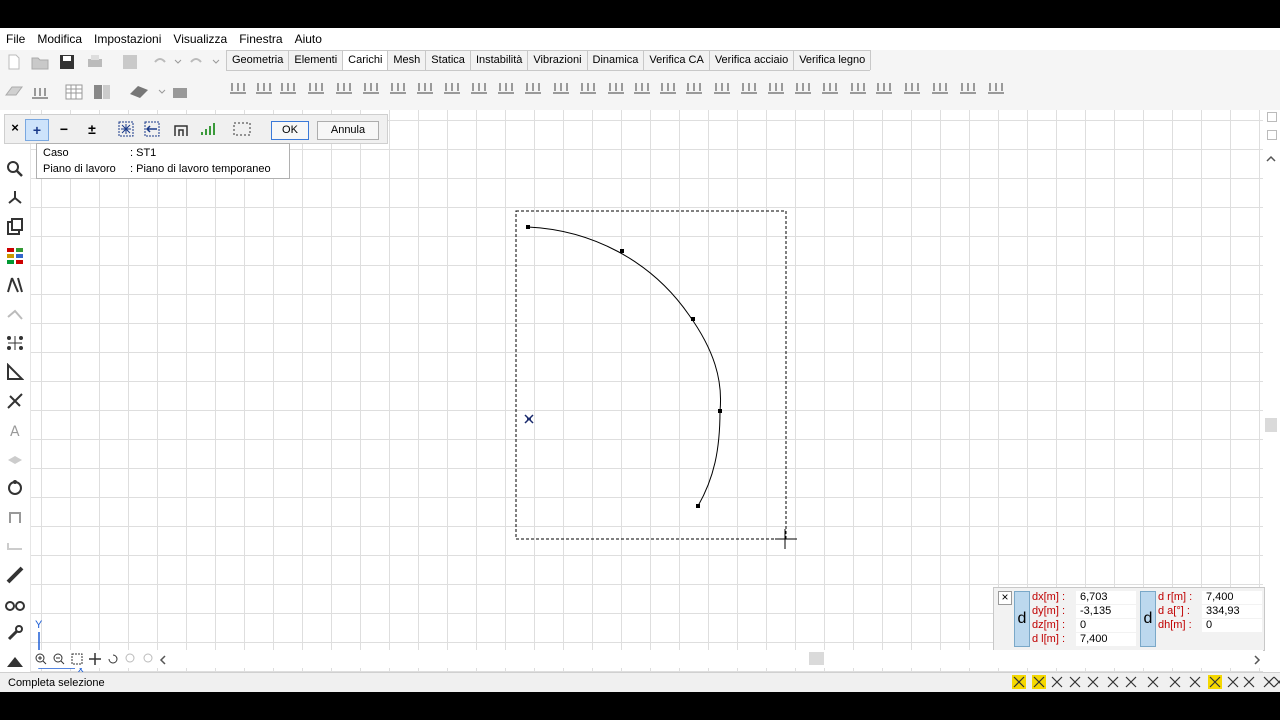 This screenshot has width=1280, height=720. What do you see at coordinates (615, 60) in the screenshot?
I see `tab-dinamica: Dinamica` at bounding box center [615, 60].